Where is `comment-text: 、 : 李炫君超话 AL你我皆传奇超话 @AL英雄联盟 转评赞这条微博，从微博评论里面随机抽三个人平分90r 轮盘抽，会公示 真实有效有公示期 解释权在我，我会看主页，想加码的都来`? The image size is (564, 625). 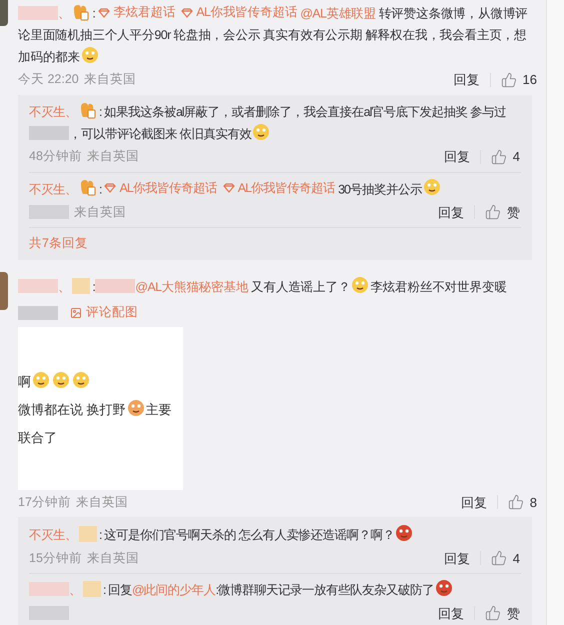
comment-text: 、 : 李炫君超话 AL你我皆传奇超话 @AL英雄联盟 转评赞这条微博，从微博评论里面随机抽三个人平分90r 轮盘抽，会公示 真实有效有公示期 解释权在我，我会看主页，想加码的都来 is located at coordinates (278, 35).